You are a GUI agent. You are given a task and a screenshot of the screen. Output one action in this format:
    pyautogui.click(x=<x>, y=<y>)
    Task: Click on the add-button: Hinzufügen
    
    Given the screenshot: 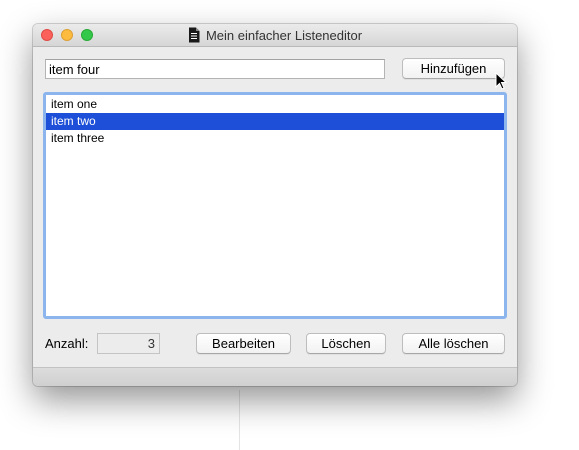 What is the action you would take?
    pyautogui.click(x=453, y=68)
    